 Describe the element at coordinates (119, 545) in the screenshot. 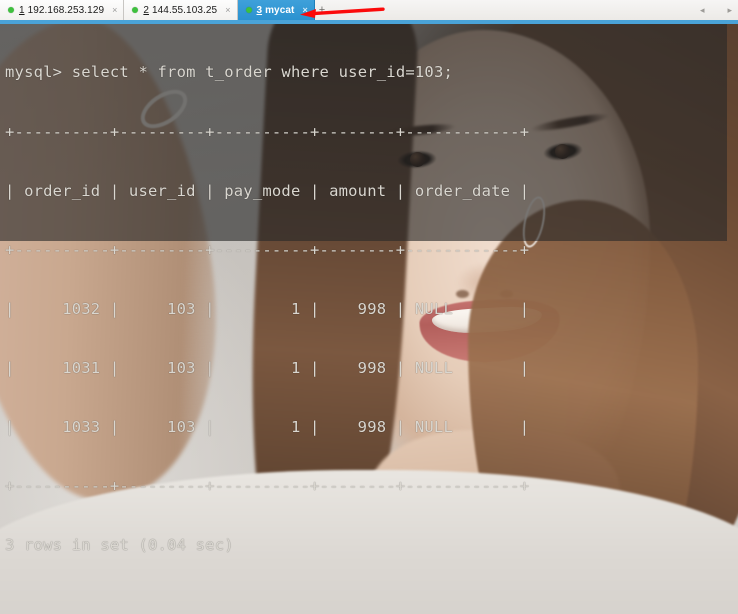

I see `terminal-line-summary: 3 rows in set (0.04 sec)` at that location.